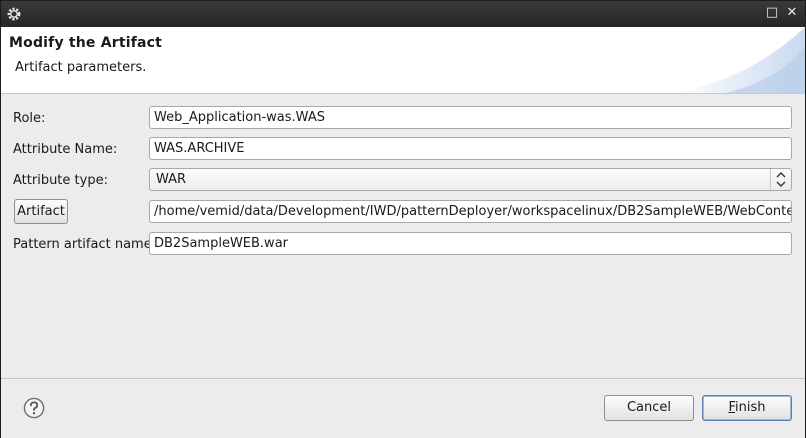 This screenshot has width=806, height=438. I want to click on pattern-artifact-name-input: DB2SampleWEB.war, so click(470, 243).